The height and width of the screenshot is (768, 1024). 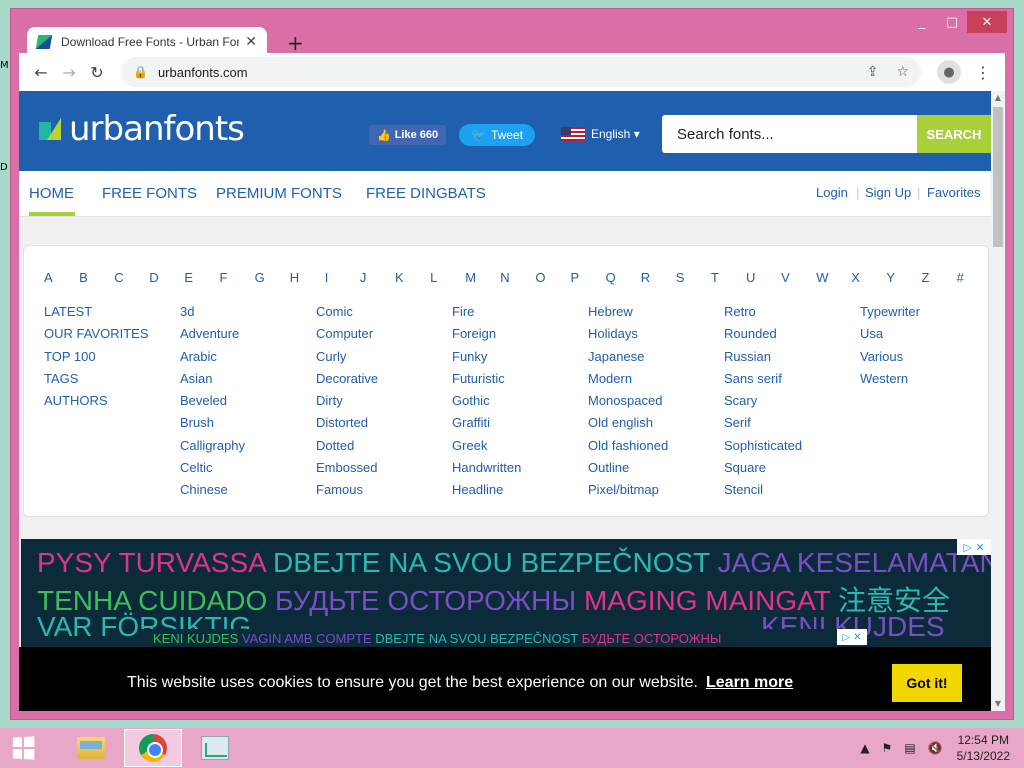 I want to click on category-link: Brush, so click(x=212, y=423).